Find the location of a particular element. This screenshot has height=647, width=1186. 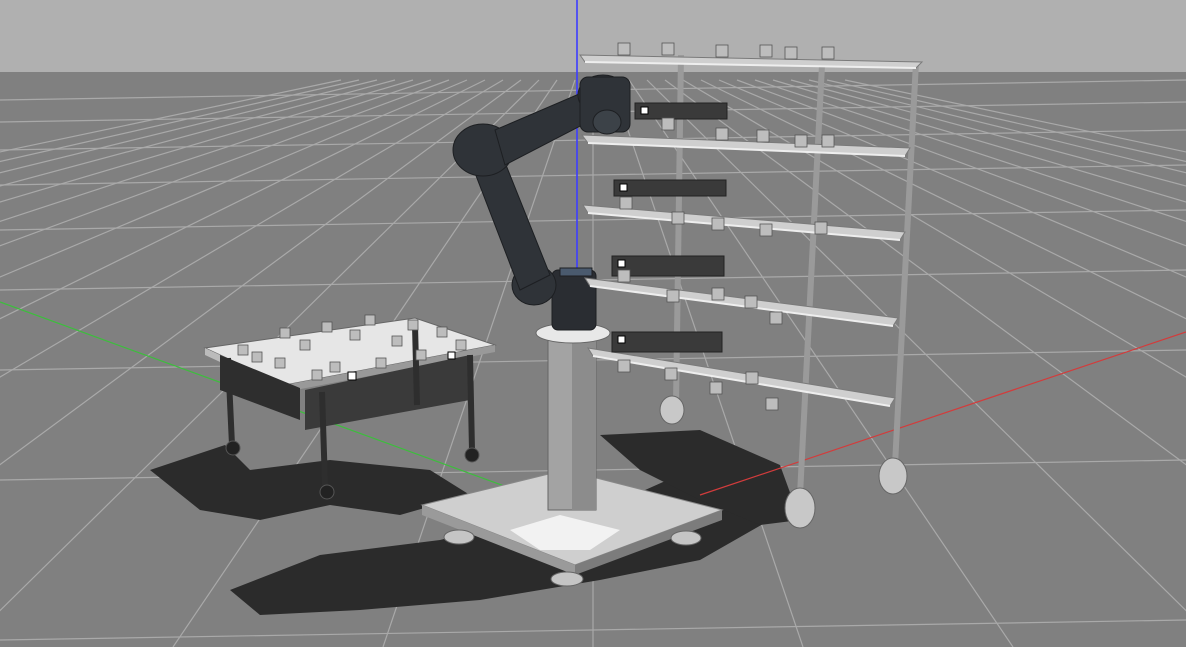

arm-tool-flange is located at coordinates (607, 122).